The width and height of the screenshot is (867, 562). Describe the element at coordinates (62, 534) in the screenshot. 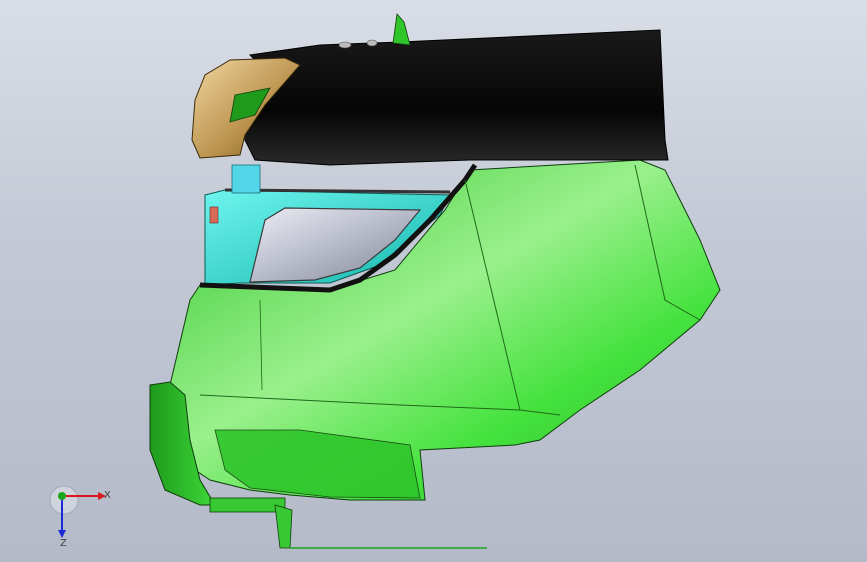

I see `triad-z-arrow` at that location.